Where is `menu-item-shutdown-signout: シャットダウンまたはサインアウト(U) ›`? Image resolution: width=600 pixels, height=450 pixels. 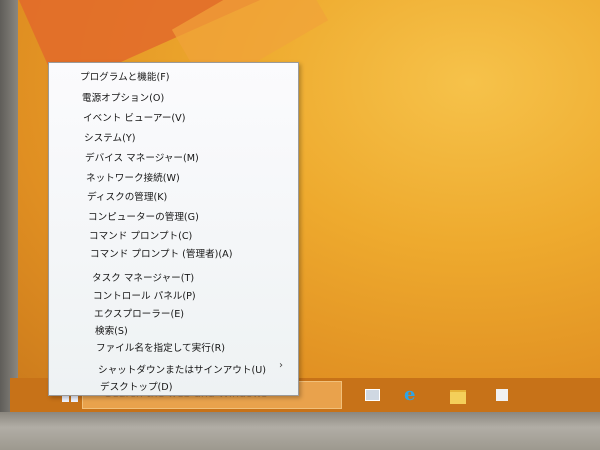 menu-item-shutdown-signout: シャットダウンまたはサインアウト(U) › is located at coordinates (173, 369).